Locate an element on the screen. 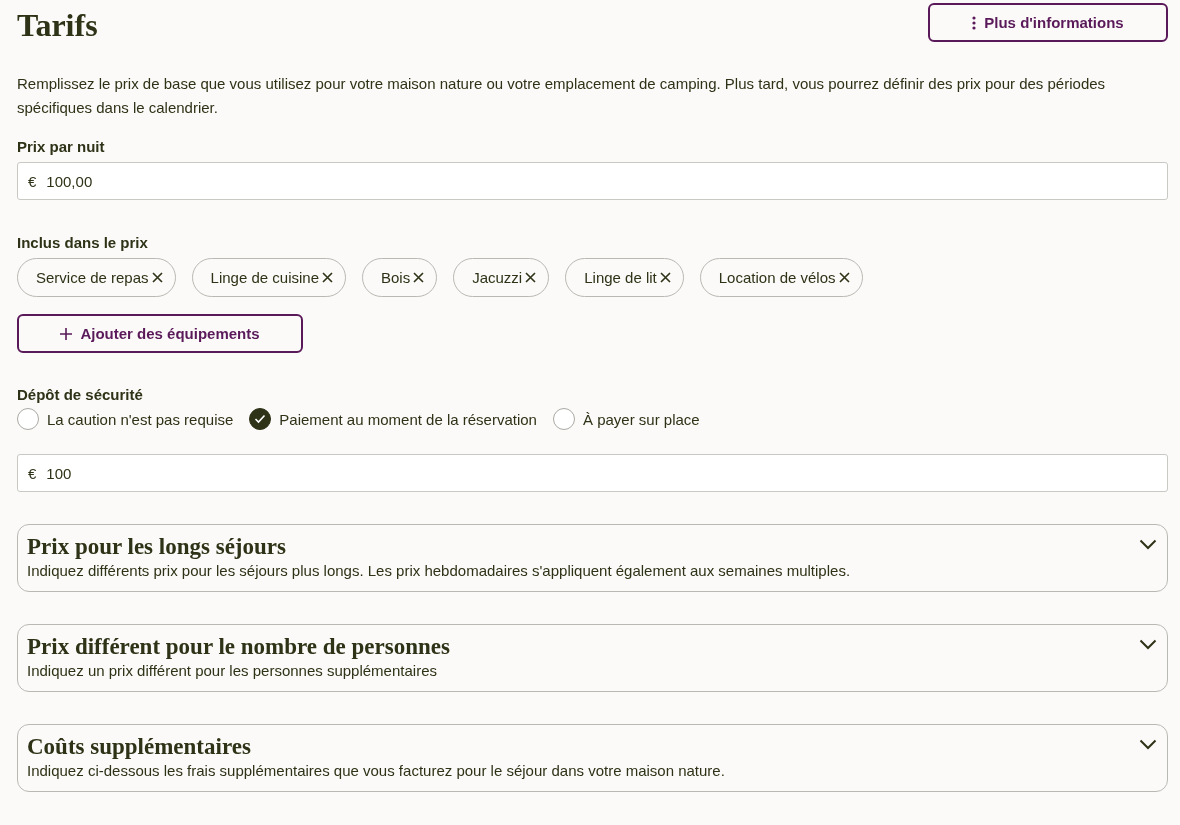 This screenshot has width=1180, height=825. add-amenities-button: Ajouter des équipements is located at coordinates (160, 333).